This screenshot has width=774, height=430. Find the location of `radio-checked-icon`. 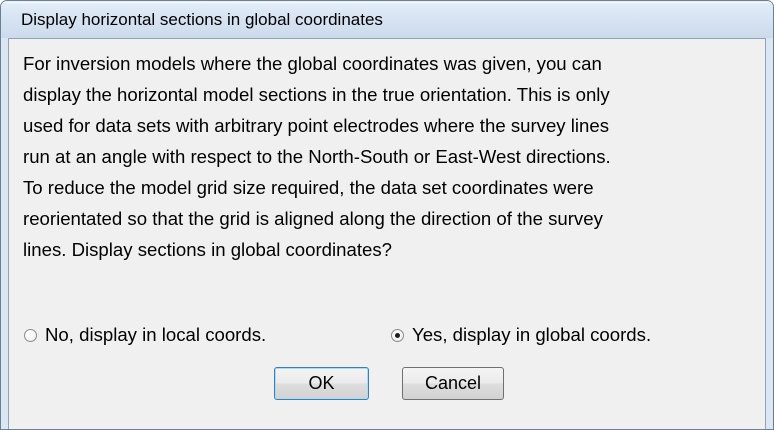

radio-checked-icon is located at coordinates (397, 335).